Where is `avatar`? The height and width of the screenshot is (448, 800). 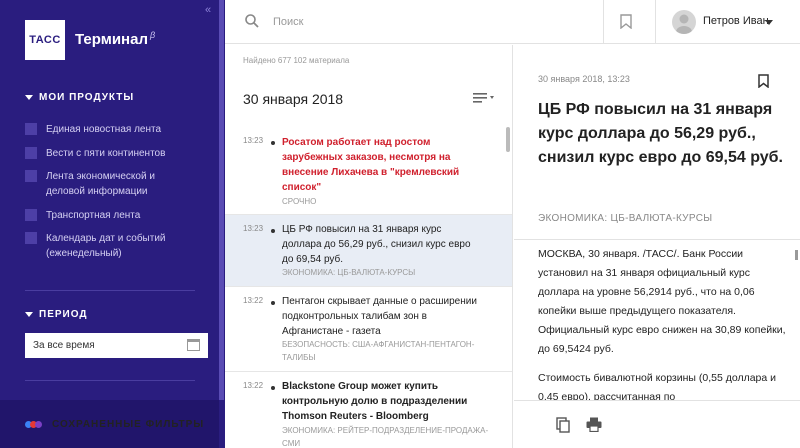 avatar is located at coordinates (684, 22).